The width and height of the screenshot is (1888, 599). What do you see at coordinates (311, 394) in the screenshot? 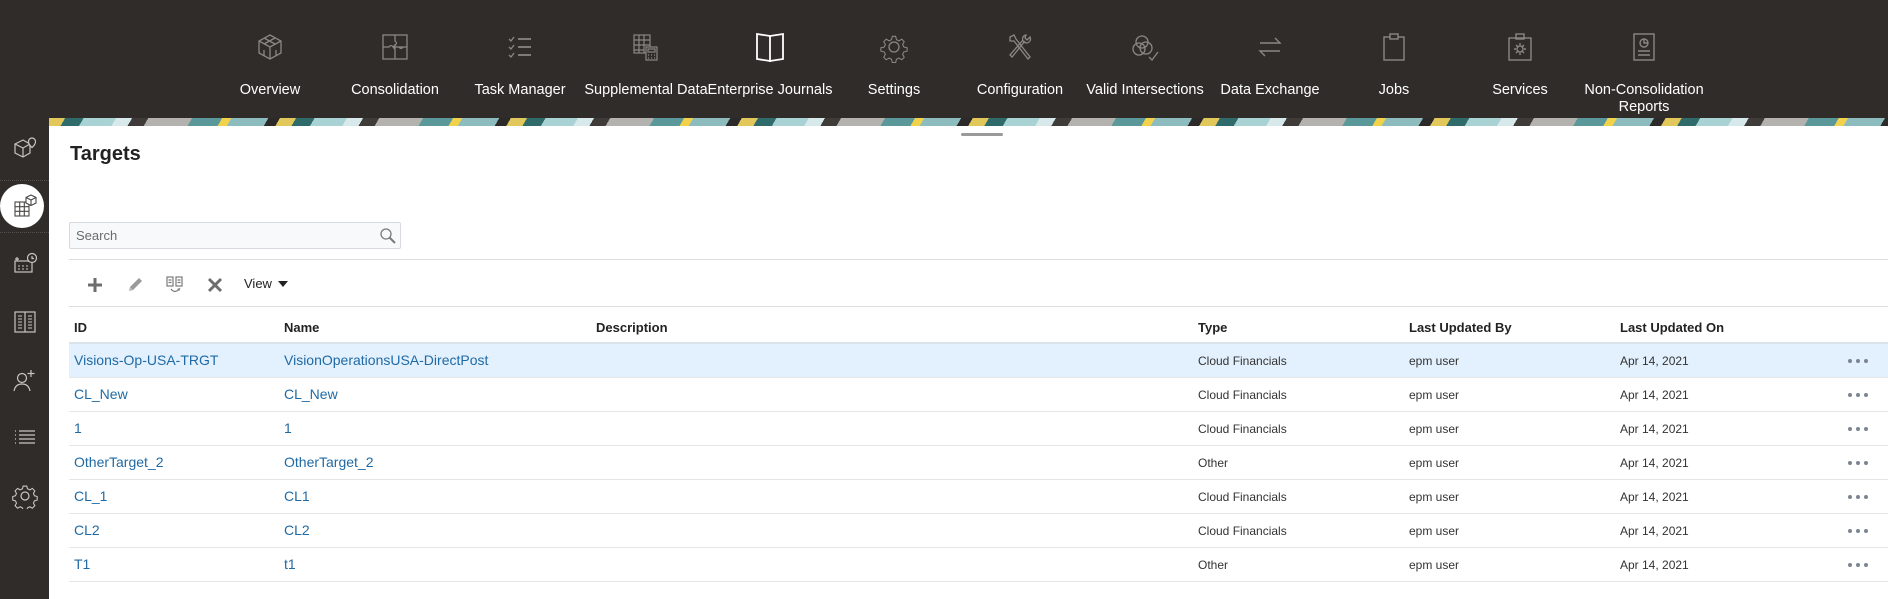
I see `cell-name: CL_New` at bounding box center [311, 394].